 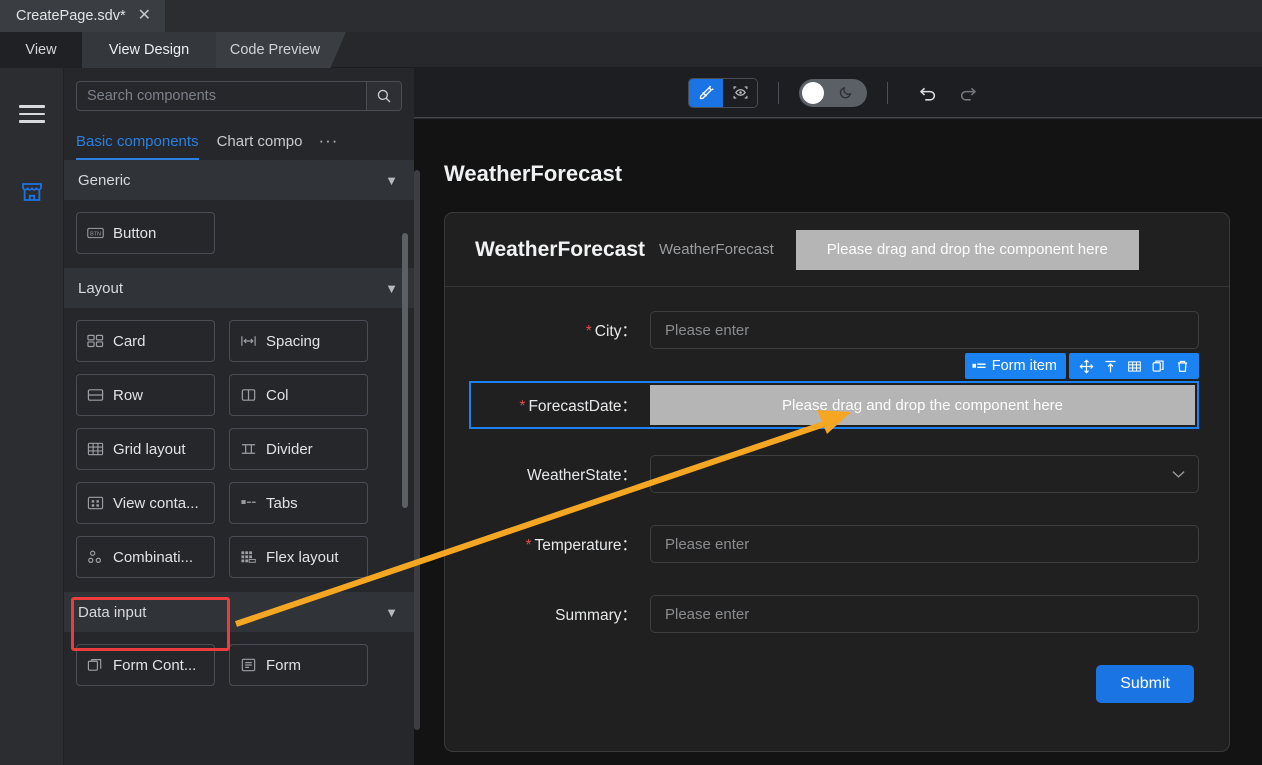 What do you see at coordinates (41, 50) in the screenshot?
I see `tab-view: View` at bounding box center [41, 50].